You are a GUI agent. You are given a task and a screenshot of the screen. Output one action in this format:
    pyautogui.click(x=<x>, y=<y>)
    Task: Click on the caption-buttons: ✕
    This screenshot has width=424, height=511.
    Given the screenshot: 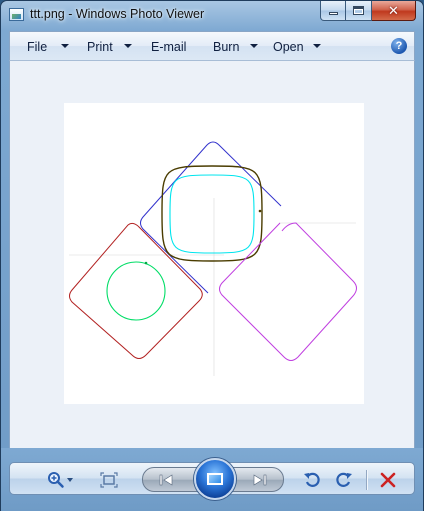 What is the action you would take?
    pyautogui.click(x=368, y=11)
    